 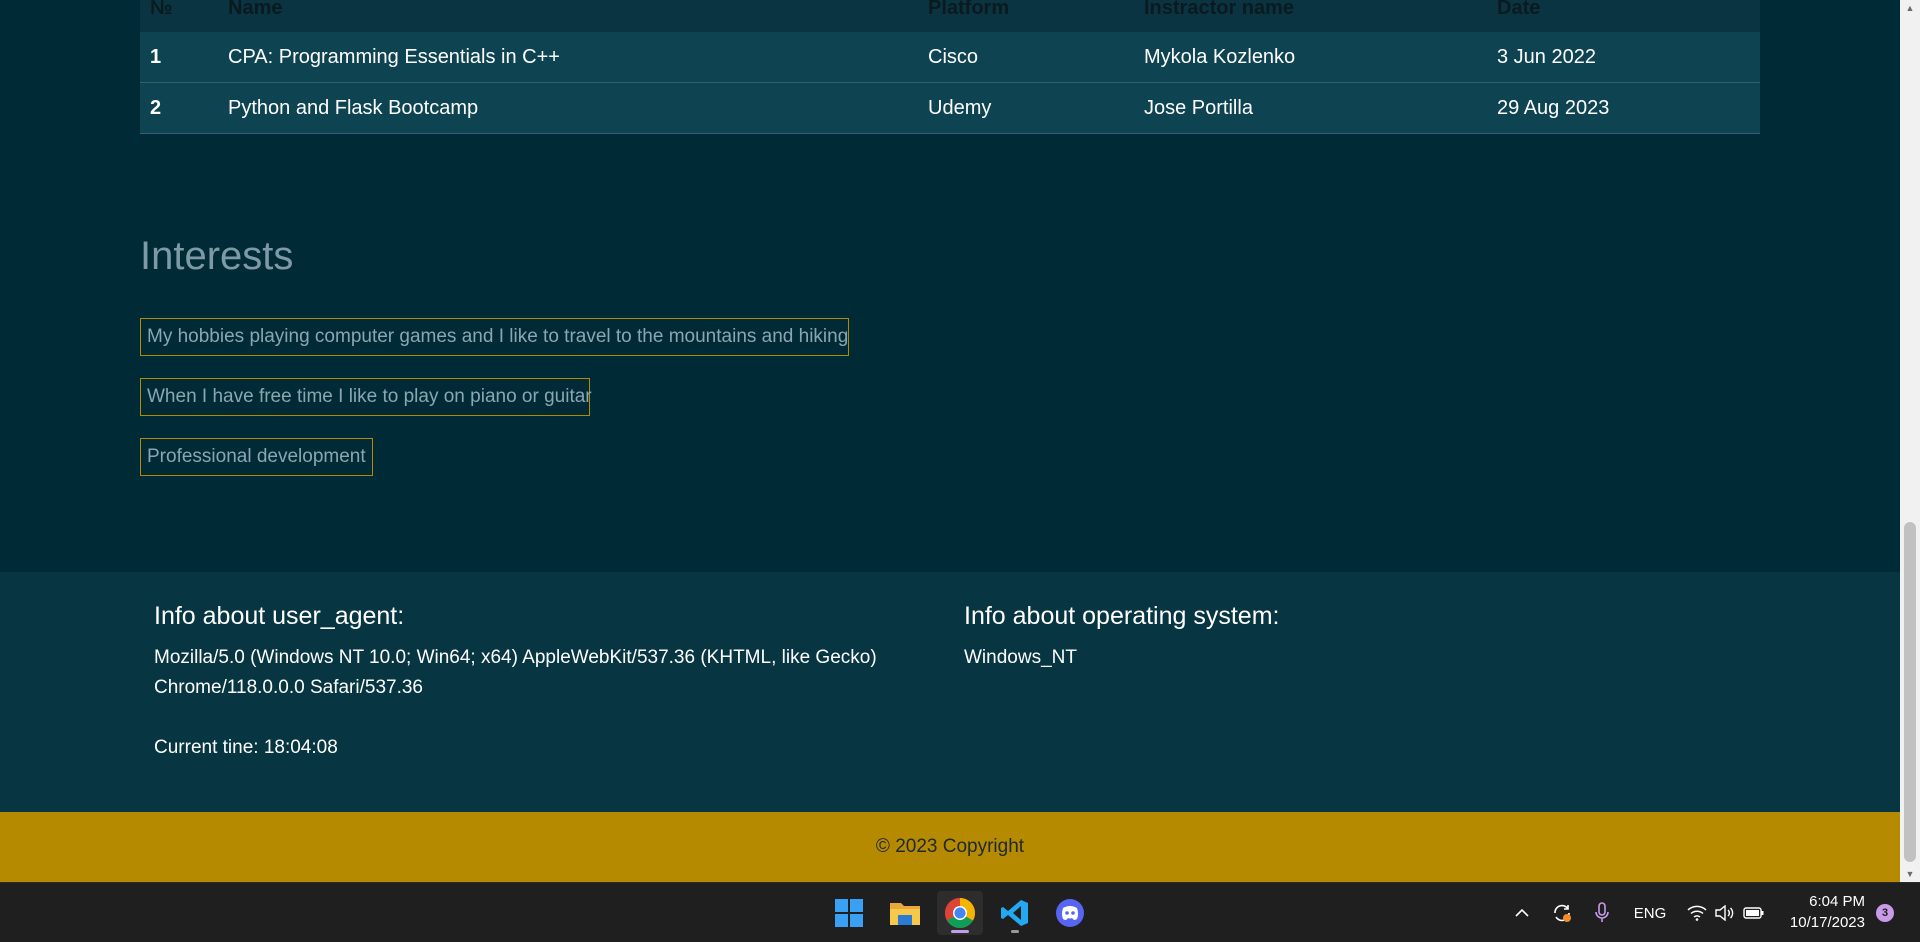 I want to click on speaker-icon, so click(x=1724, y=913).